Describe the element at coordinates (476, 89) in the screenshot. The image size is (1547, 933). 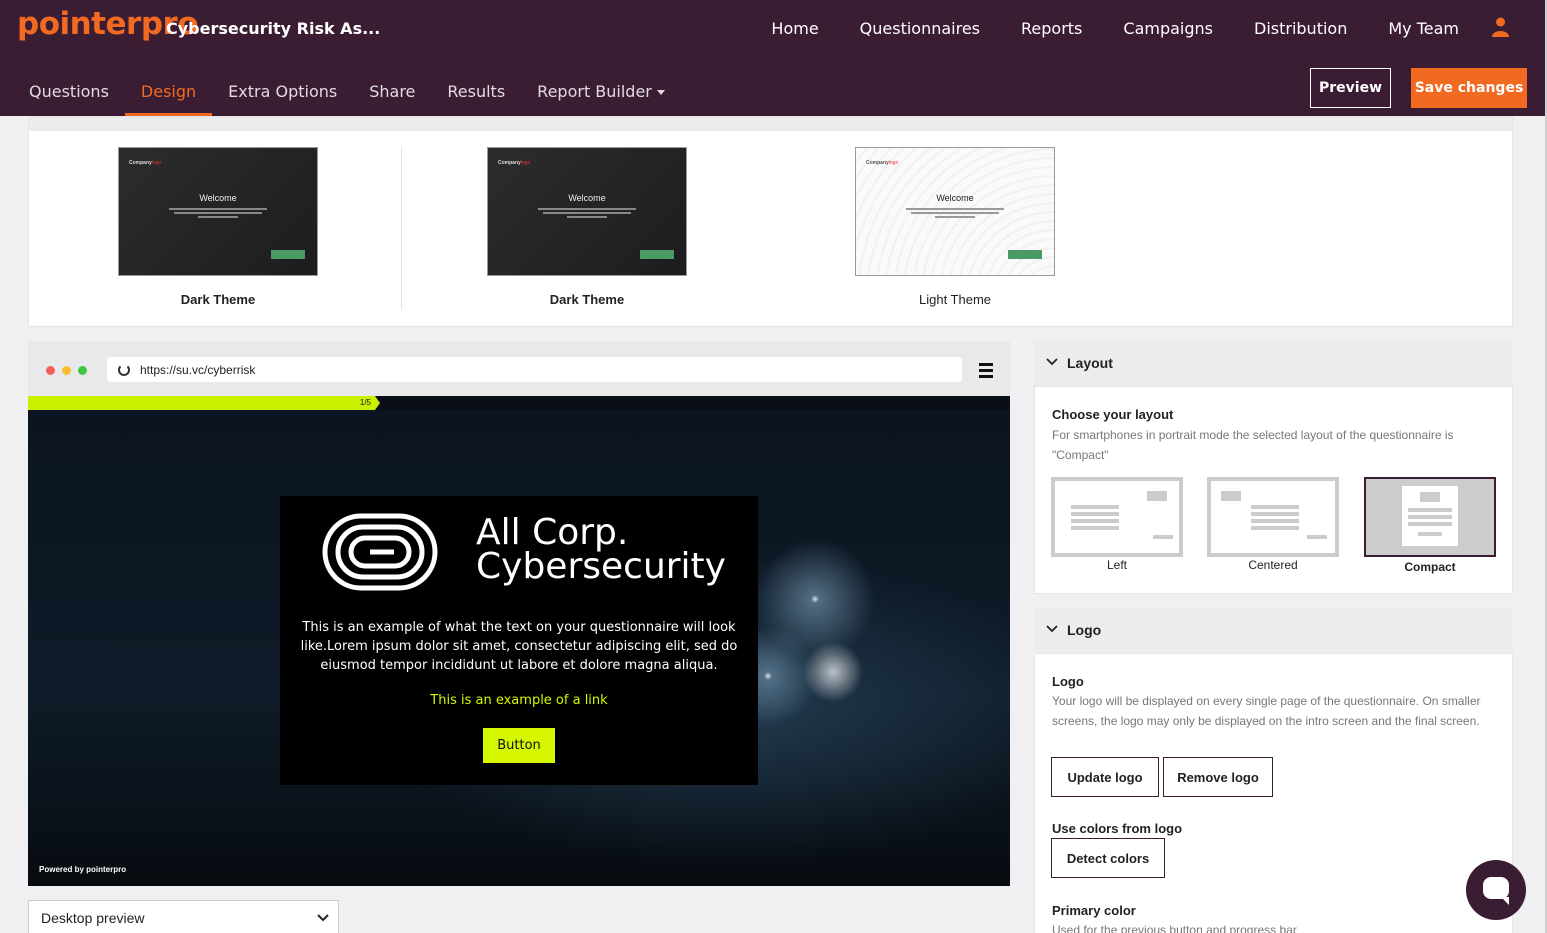
I see `tab-results: Results` at that location.